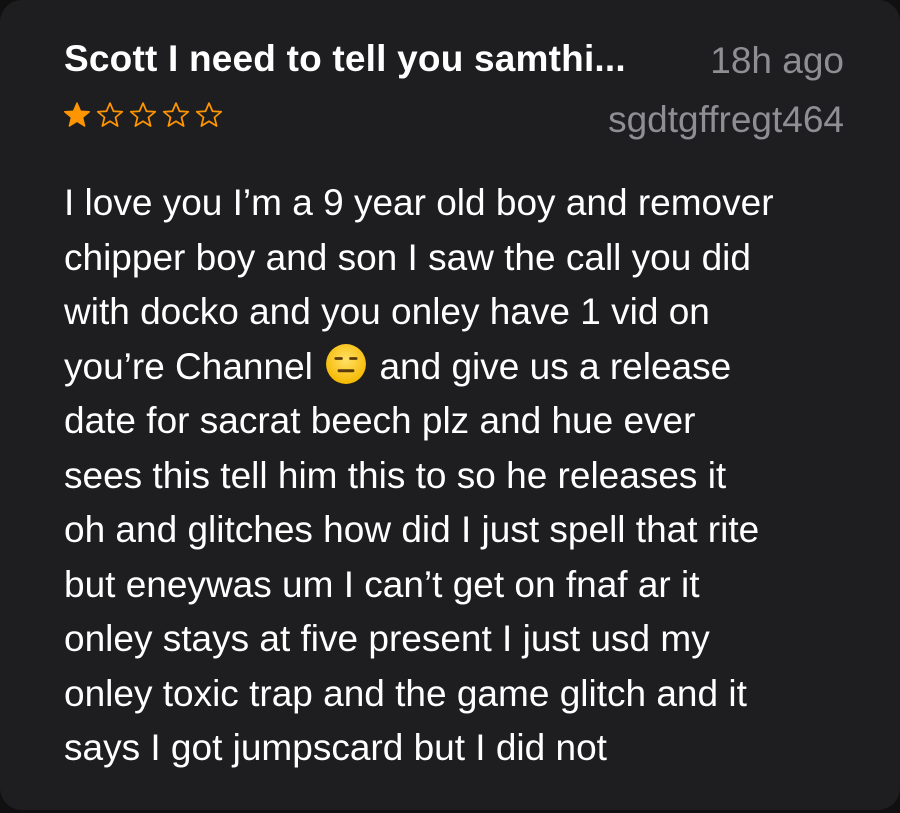  What do you see at coordinates (77, 114) in the screenshot?
I see `star-filled-icon` at bounding box center [77, 114].